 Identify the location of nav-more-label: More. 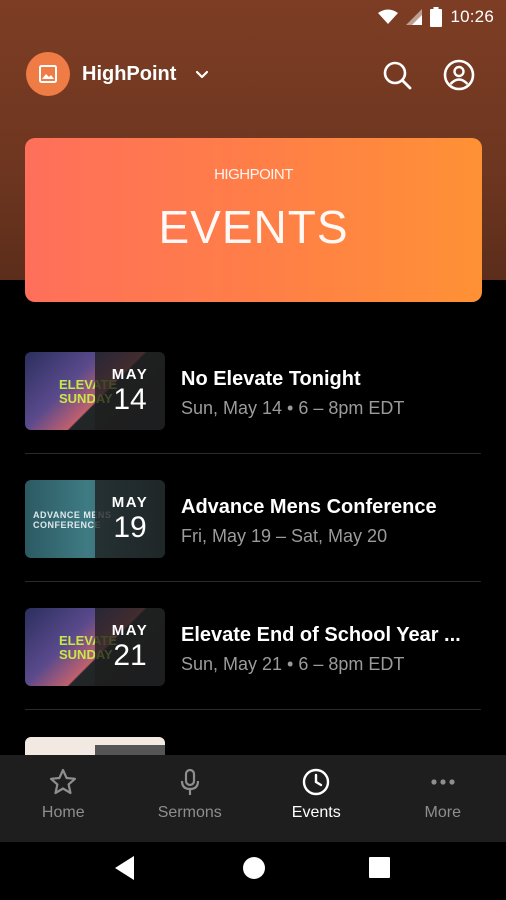
(442, 812).